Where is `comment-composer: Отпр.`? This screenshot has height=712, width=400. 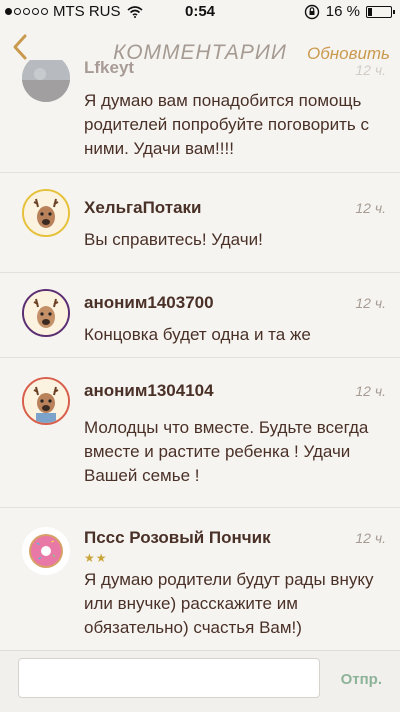
comment-composer: Отпр. is located at coordinates (200, 681).